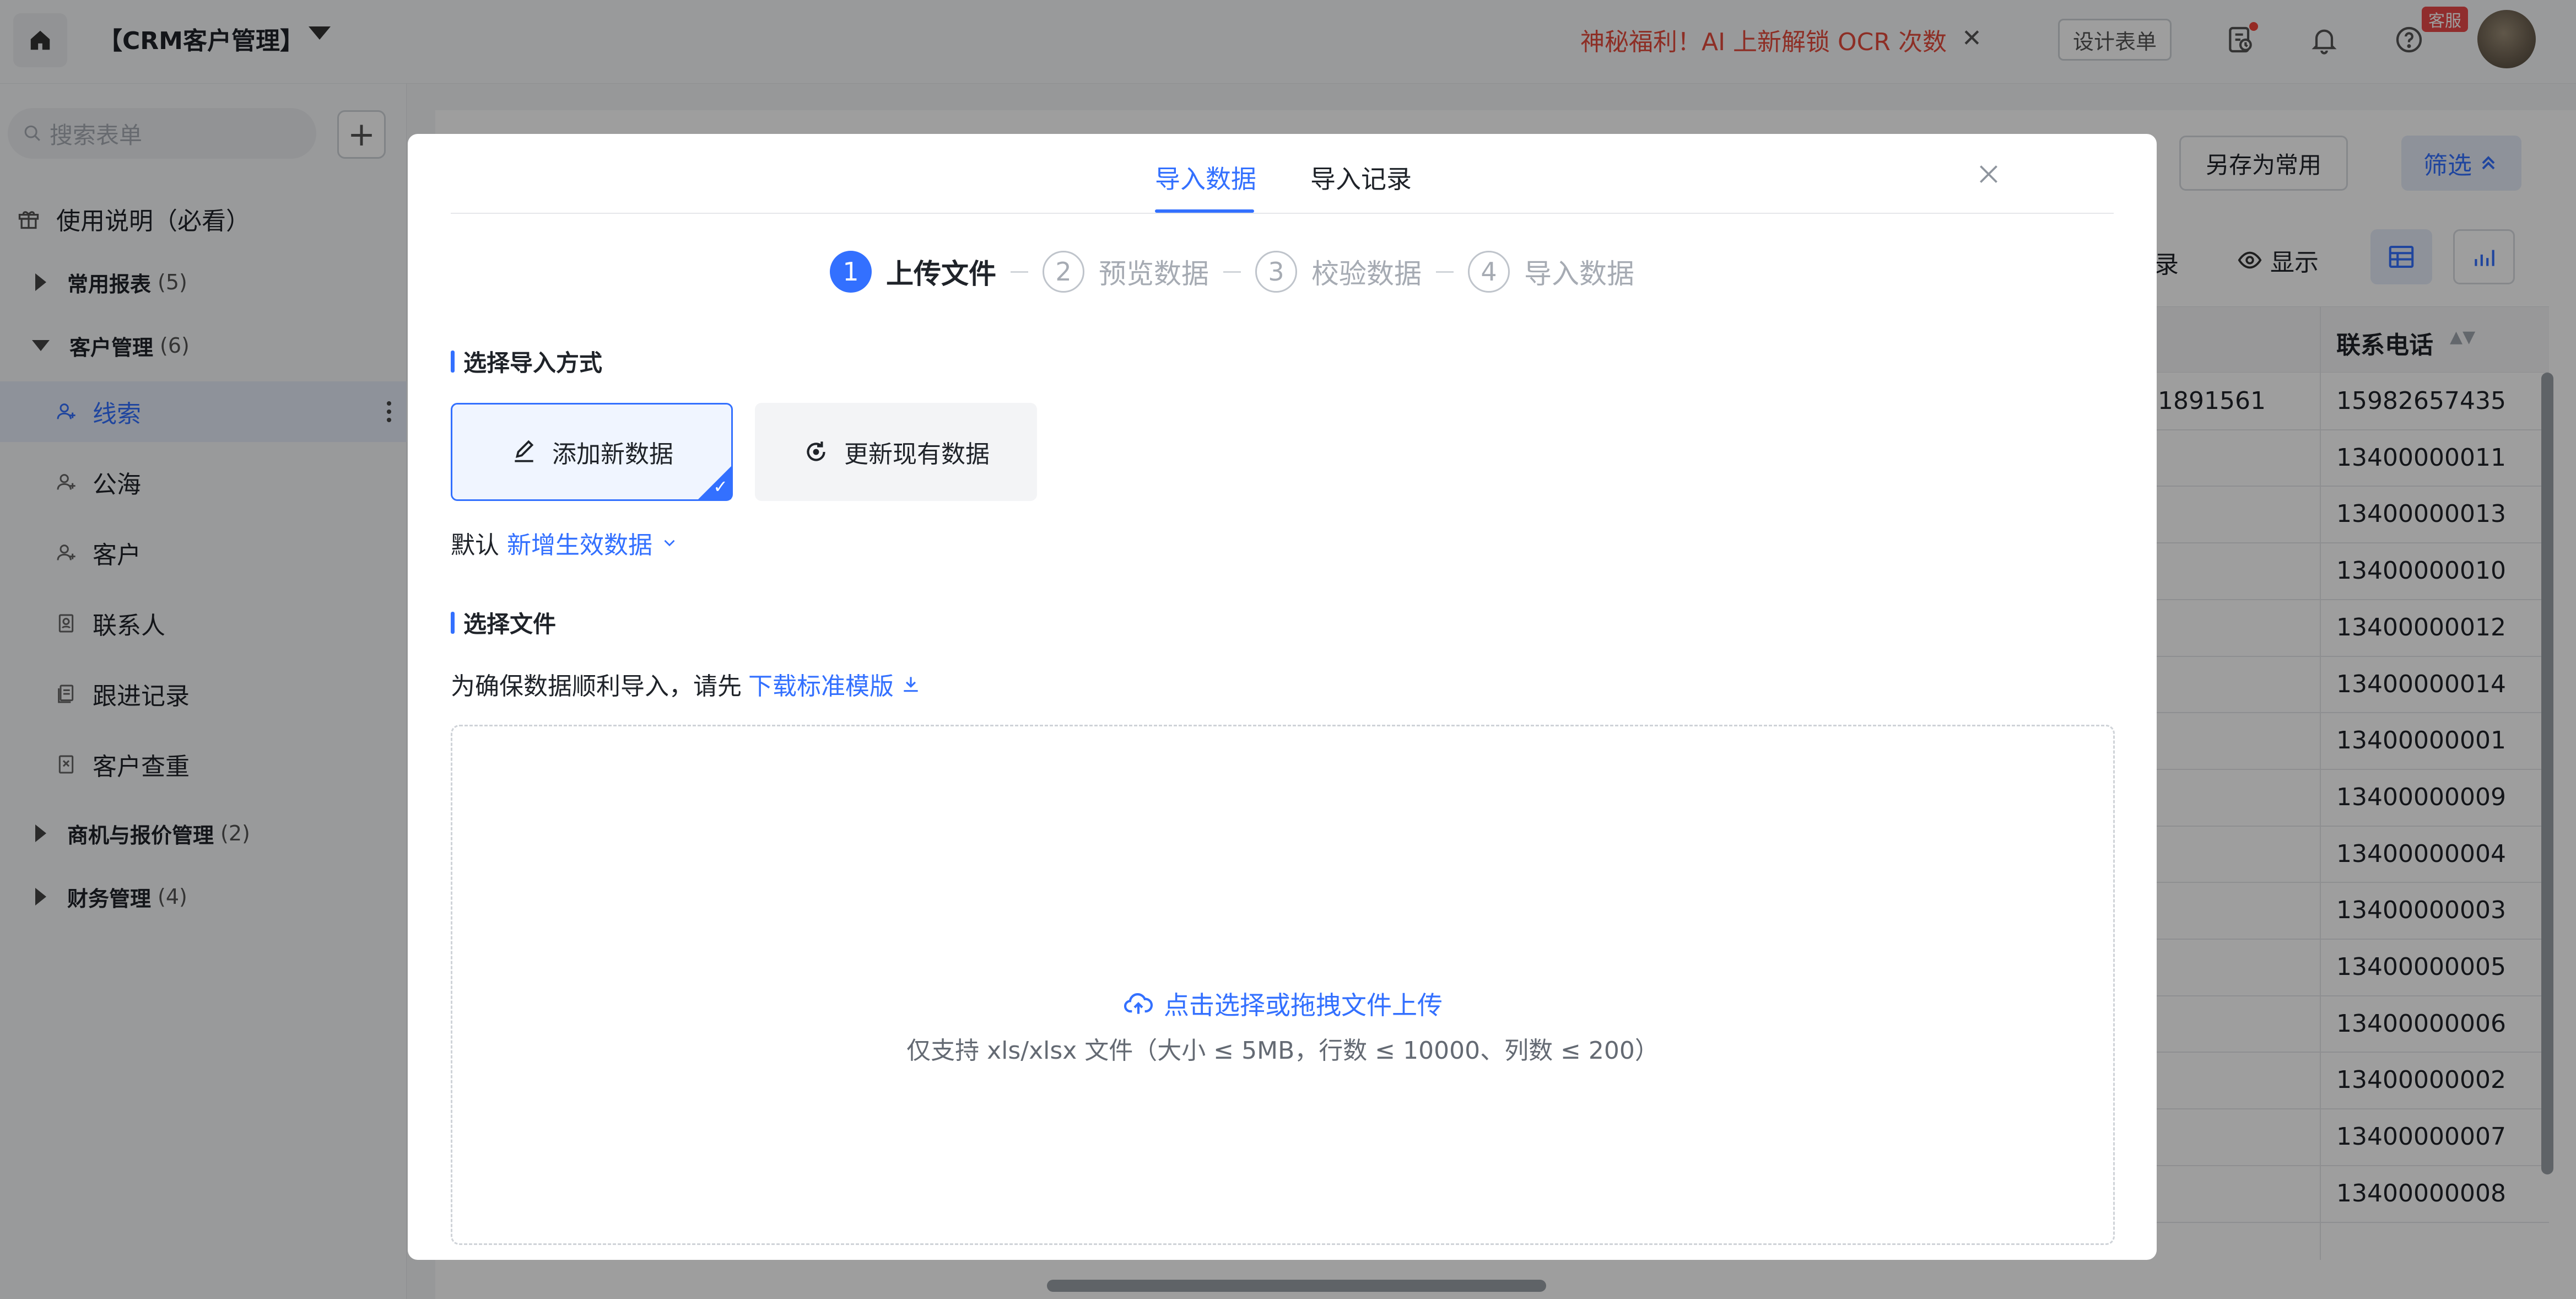 The height and width of the screenshot is (1299, 2576). I want to click on step-preview: 2 预览数据, so click(1126, 272).